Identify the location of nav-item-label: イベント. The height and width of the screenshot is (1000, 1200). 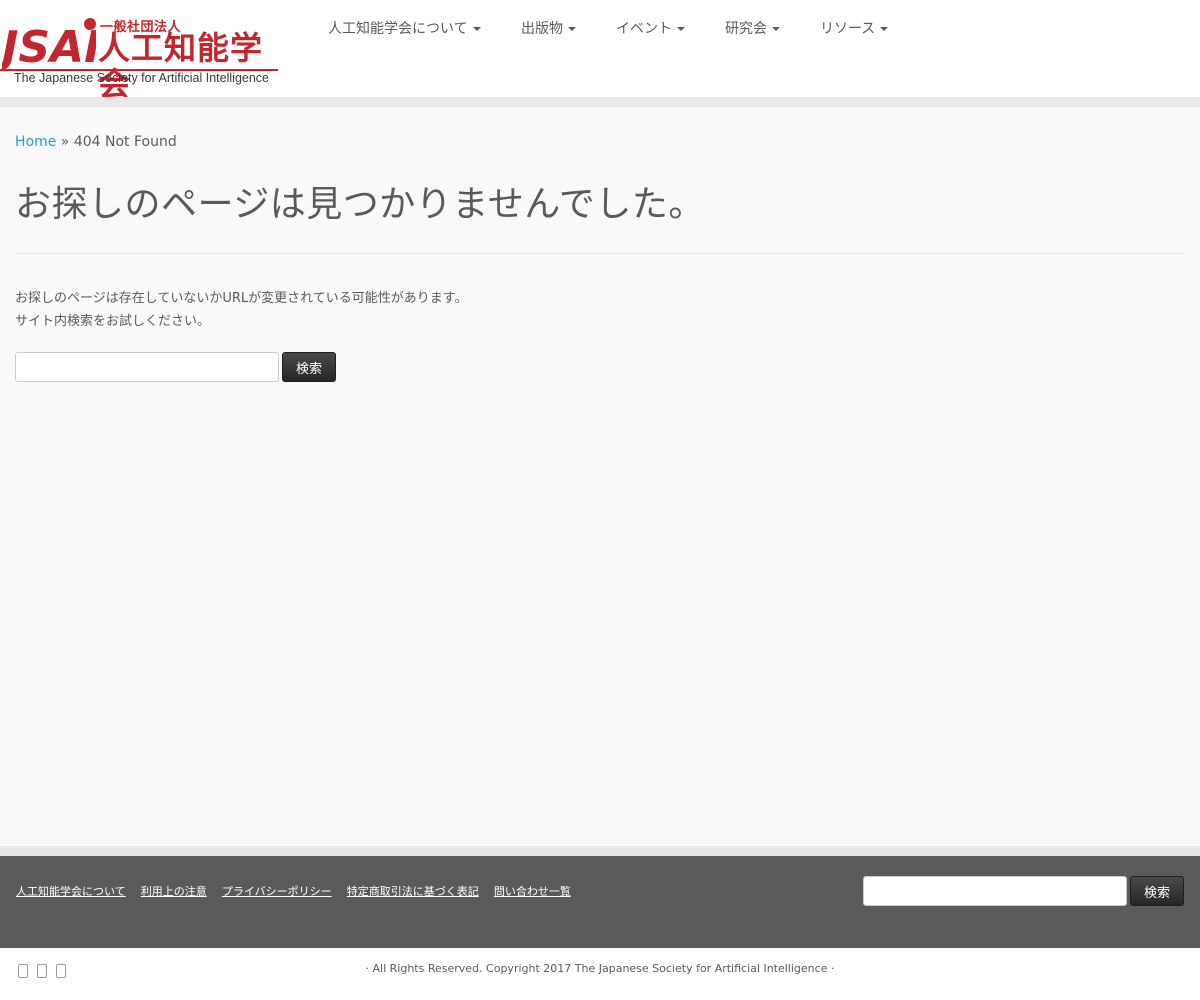
(644, 29).